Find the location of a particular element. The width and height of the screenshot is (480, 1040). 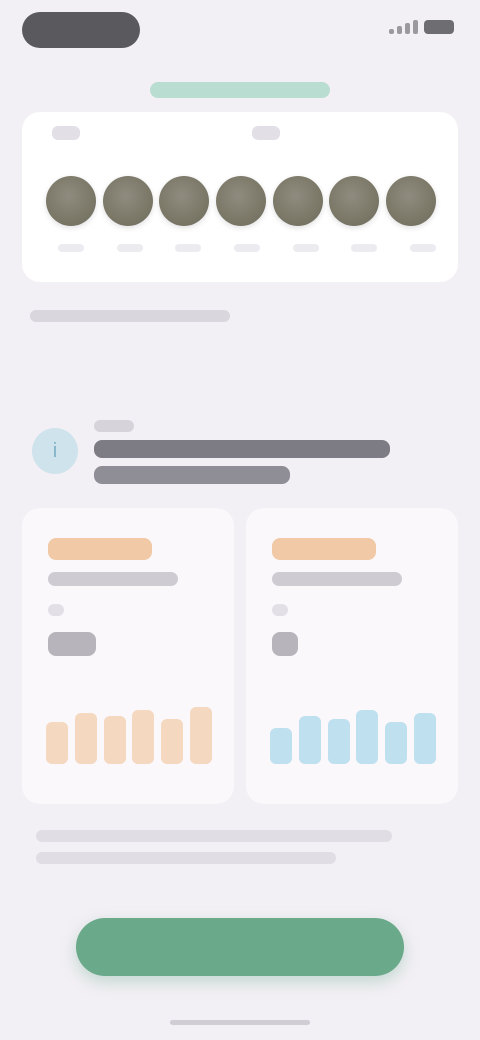

calendar-days is located at coordinates (241, 201).